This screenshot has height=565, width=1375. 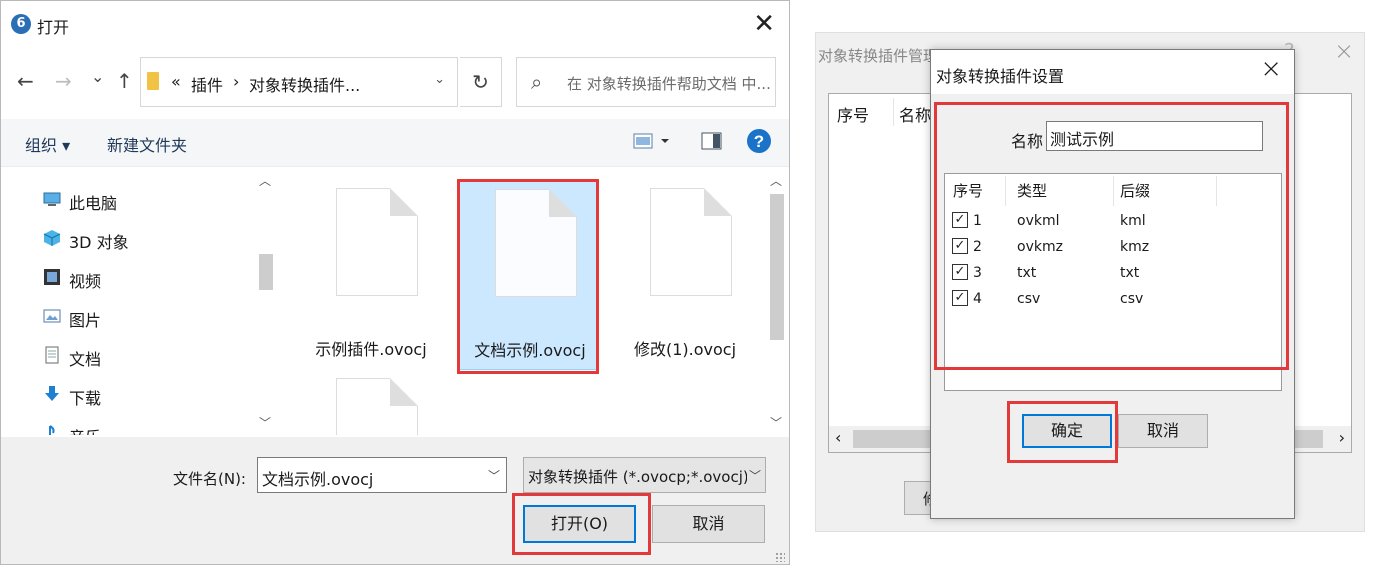 I want to click on filename-input: 文档示例.ovocj ﹀, so click(x=382, y=475).